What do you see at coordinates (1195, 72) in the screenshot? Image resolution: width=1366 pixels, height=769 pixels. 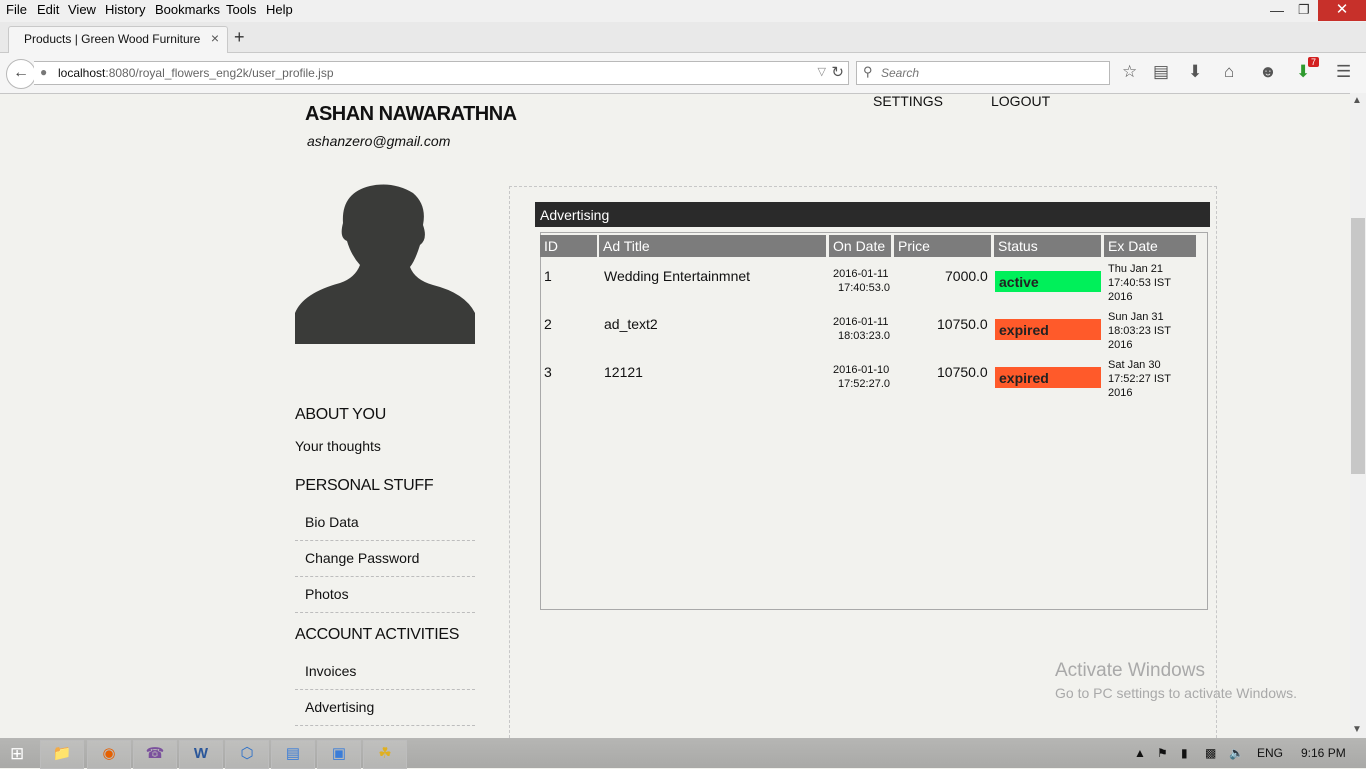 I see `download-icon: ⬇` at bounding box center [1195, 72].